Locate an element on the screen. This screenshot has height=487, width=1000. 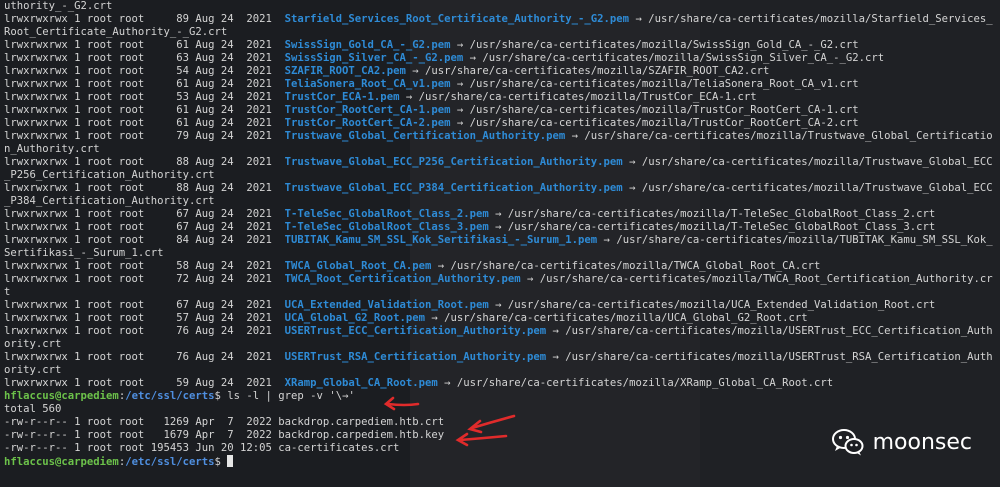
file-metadata: lrwxrwxrwx 1 root root 59 Aug 24 2021 is located at coordinates (144, 383).